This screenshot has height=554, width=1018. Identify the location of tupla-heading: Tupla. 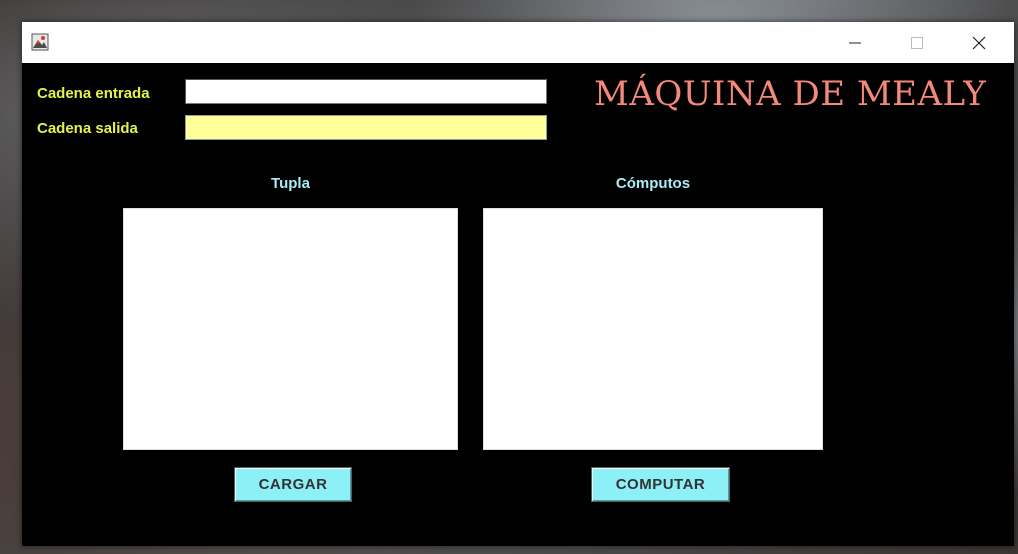
(290, 183).